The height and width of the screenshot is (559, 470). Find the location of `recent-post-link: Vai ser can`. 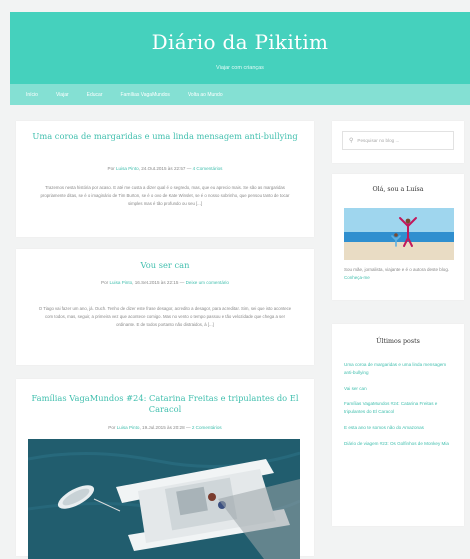

recent-post-link: Vai ser can is located at coordinates (400, 389).